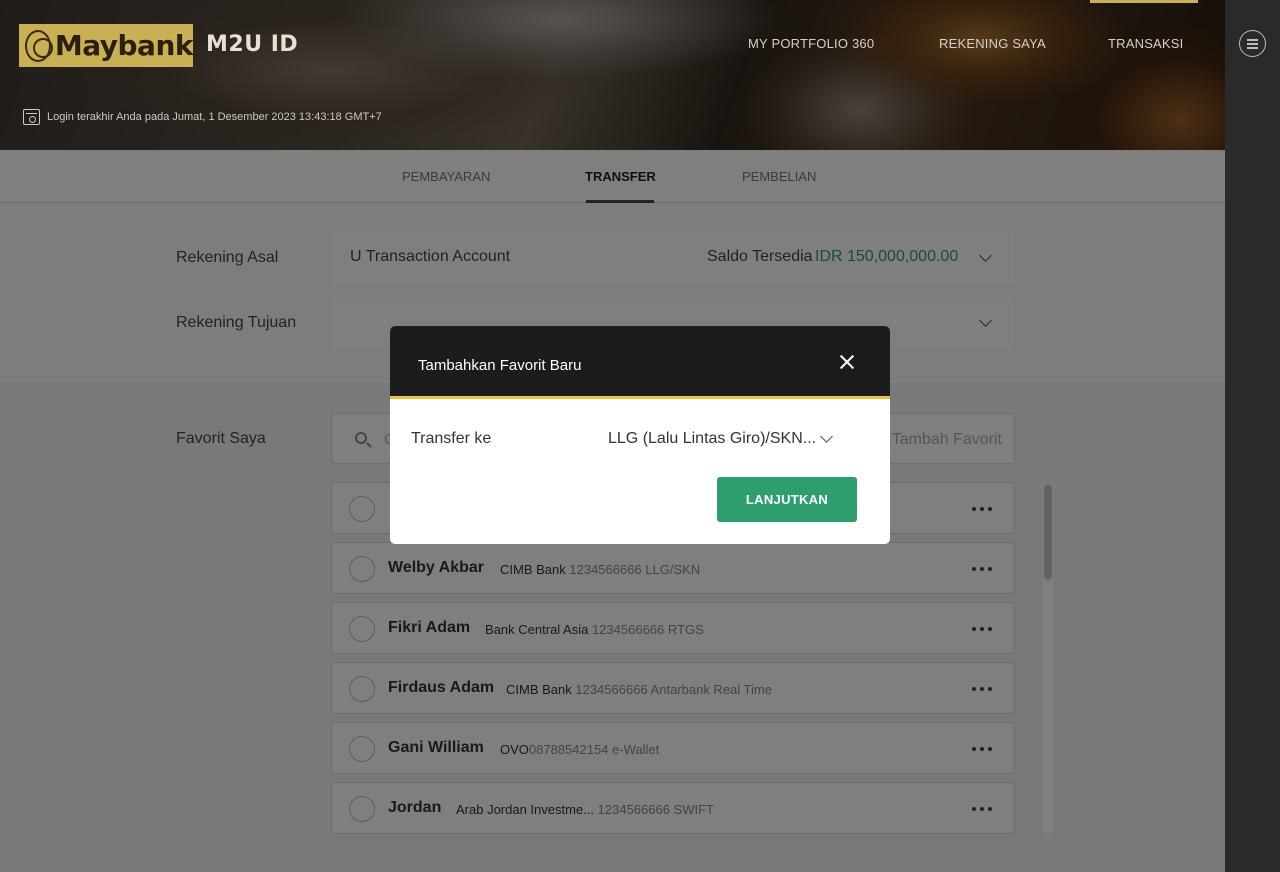 The height and width of the screenshot is (872, 1280). Describe the element at coordinates (992, 43) in the screenshot. I see `nav-rekening-saya: REKENING SAYA` at that location.